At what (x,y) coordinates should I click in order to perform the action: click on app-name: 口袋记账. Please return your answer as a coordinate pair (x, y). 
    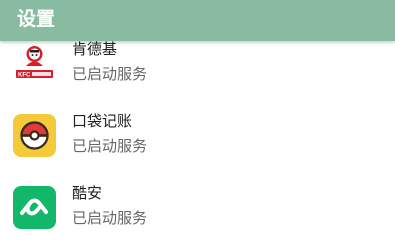
    Looking at the image, I should click on (102, 121).